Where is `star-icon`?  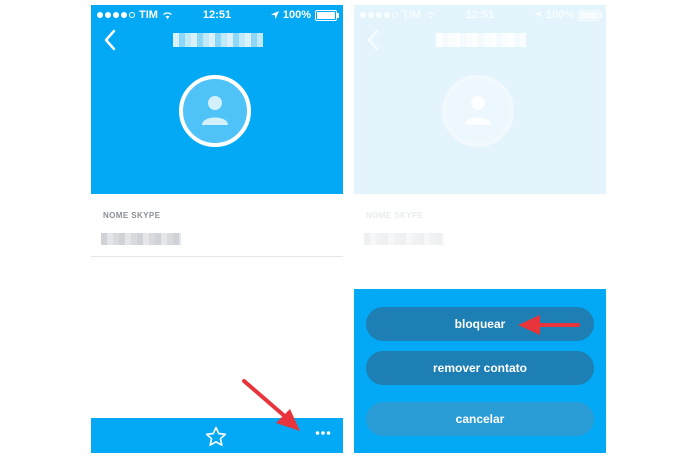
star-icon is located at coordinates (216, 436).